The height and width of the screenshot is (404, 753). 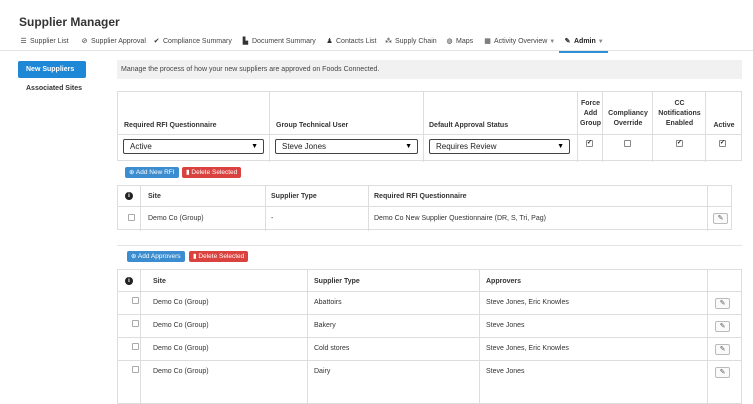 I want to click on approval-status-select: Requires Review ▼, so click(x=499, y=146).